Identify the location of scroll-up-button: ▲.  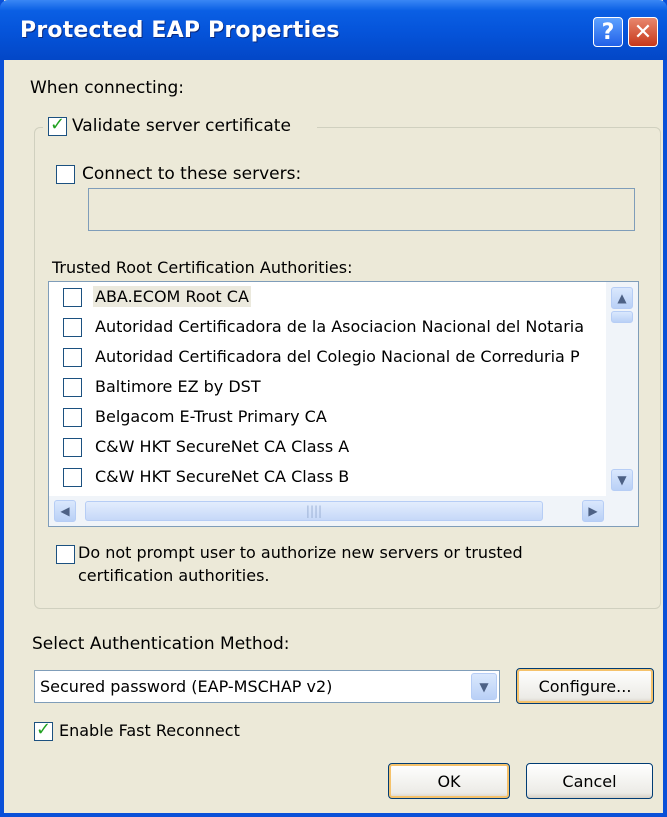
(622, 298).